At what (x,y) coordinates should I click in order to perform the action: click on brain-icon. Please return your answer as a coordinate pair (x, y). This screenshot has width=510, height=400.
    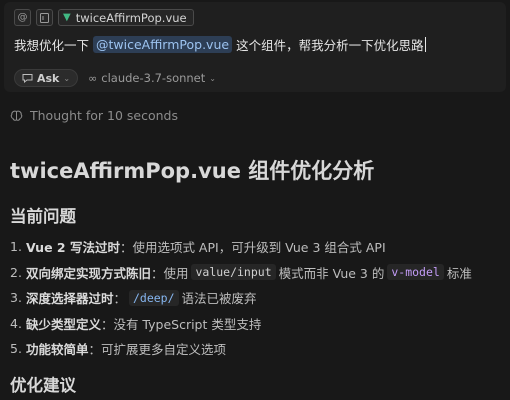
    Looking at the image, I should click on (16, 115).